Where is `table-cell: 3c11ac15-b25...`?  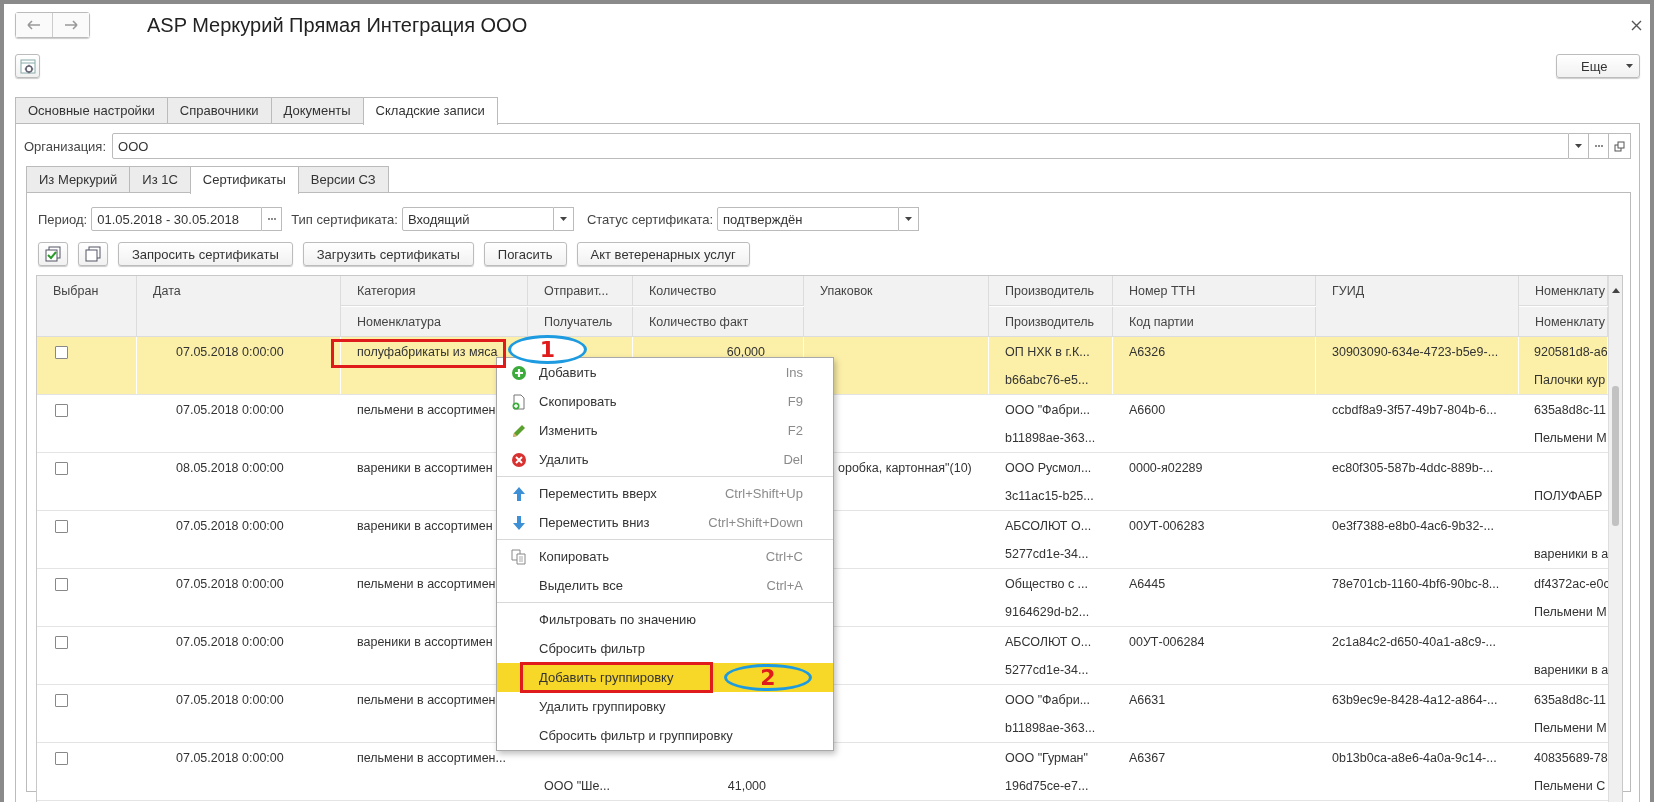 table-cell: 3c11ac15-b25... is located at coordinates (1049, 496).